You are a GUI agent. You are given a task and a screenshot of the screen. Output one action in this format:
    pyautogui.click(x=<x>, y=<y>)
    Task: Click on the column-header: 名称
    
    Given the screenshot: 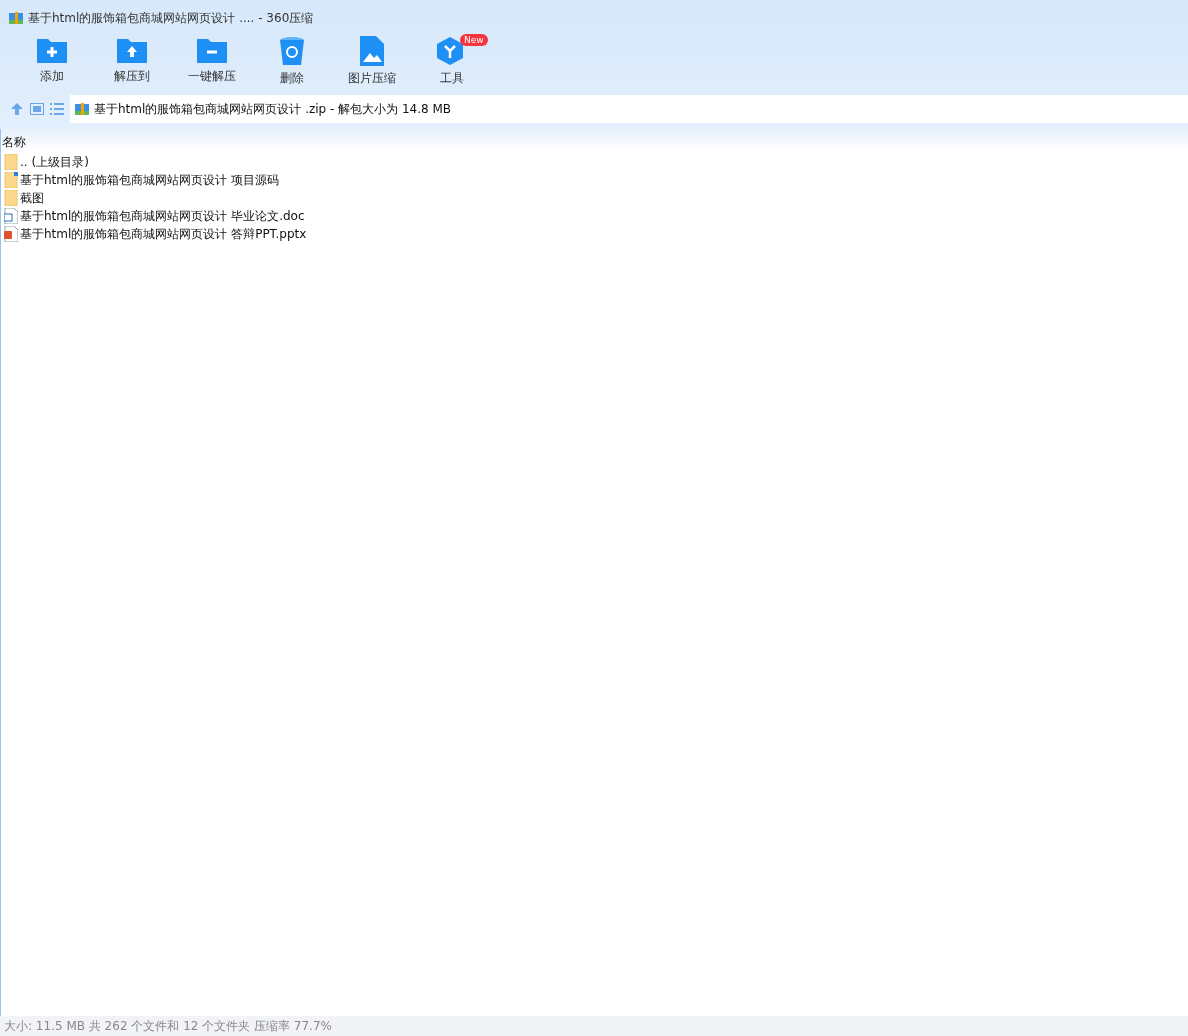 What is the action you would take?
    pyautogui.click(x=13, y=141)
    